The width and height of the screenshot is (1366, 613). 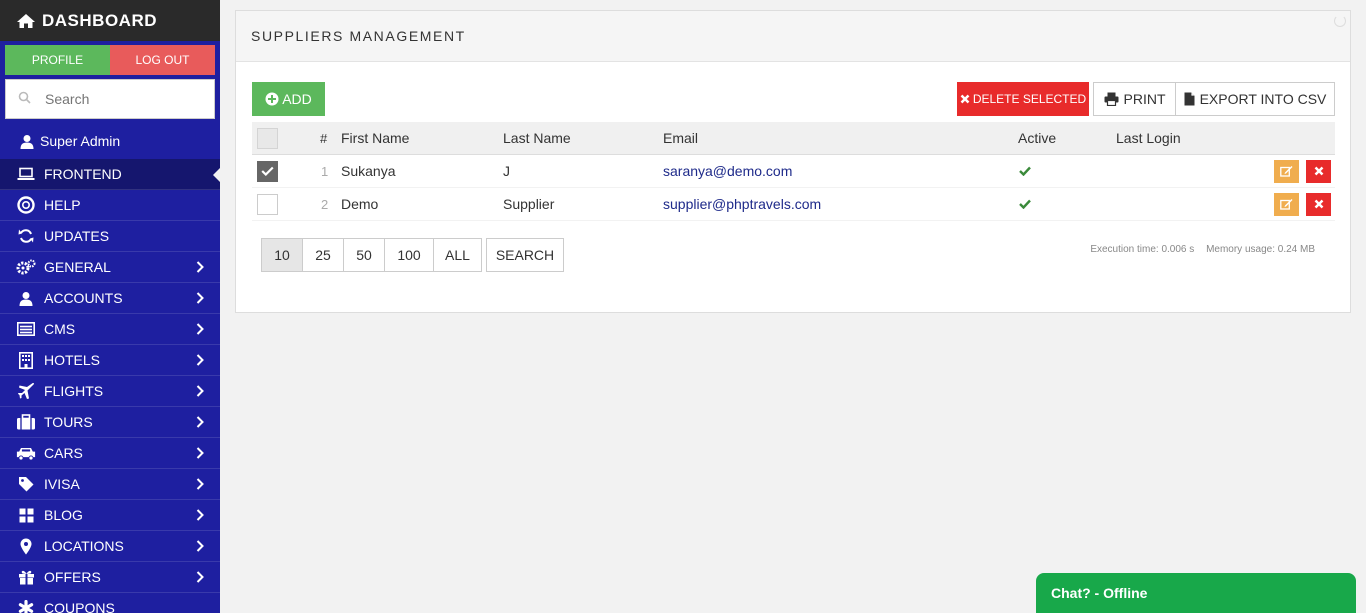 What do you see at coordinates (525, 255) in the screenshot?
I see `table-search-button: SEARCH` at bounding box center [525, 255].